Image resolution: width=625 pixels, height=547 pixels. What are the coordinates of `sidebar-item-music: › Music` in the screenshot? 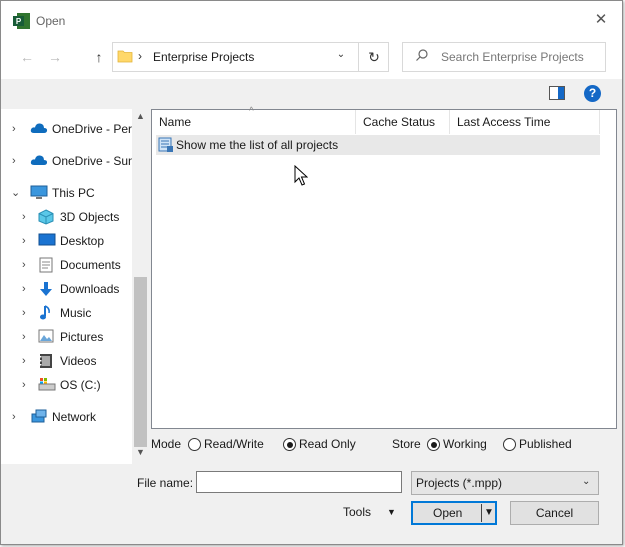 It's located at (66, 313).